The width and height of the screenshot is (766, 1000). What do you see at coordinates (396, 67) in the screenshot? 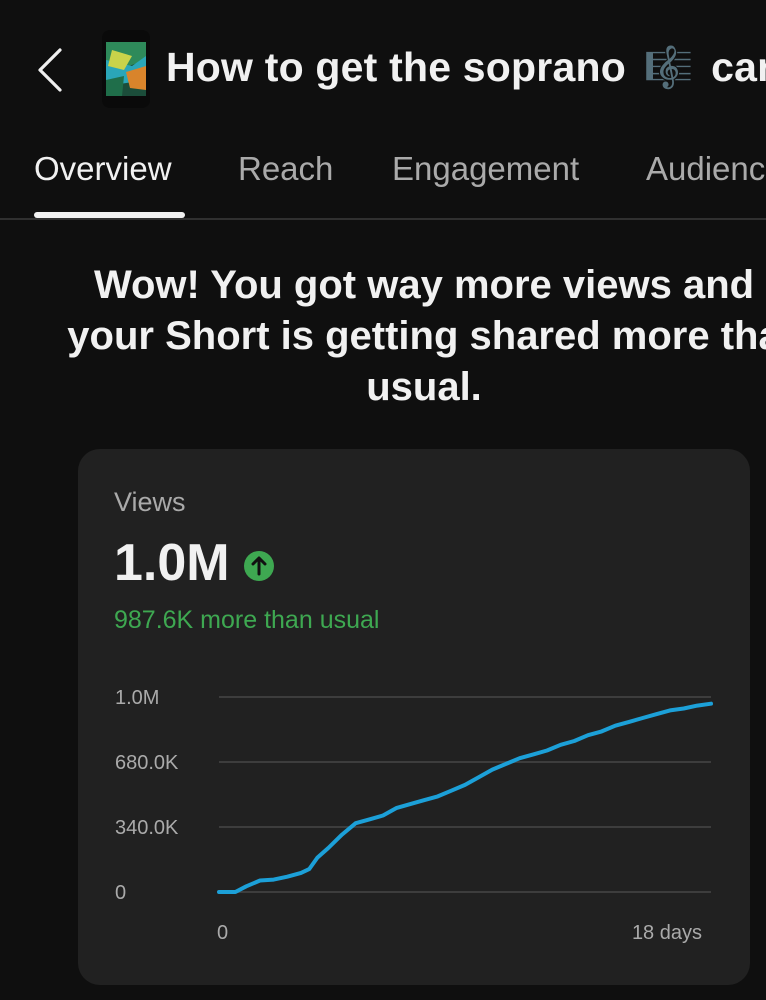
I see `title-text: How to get the soprano` at bounding box center [396, 67].